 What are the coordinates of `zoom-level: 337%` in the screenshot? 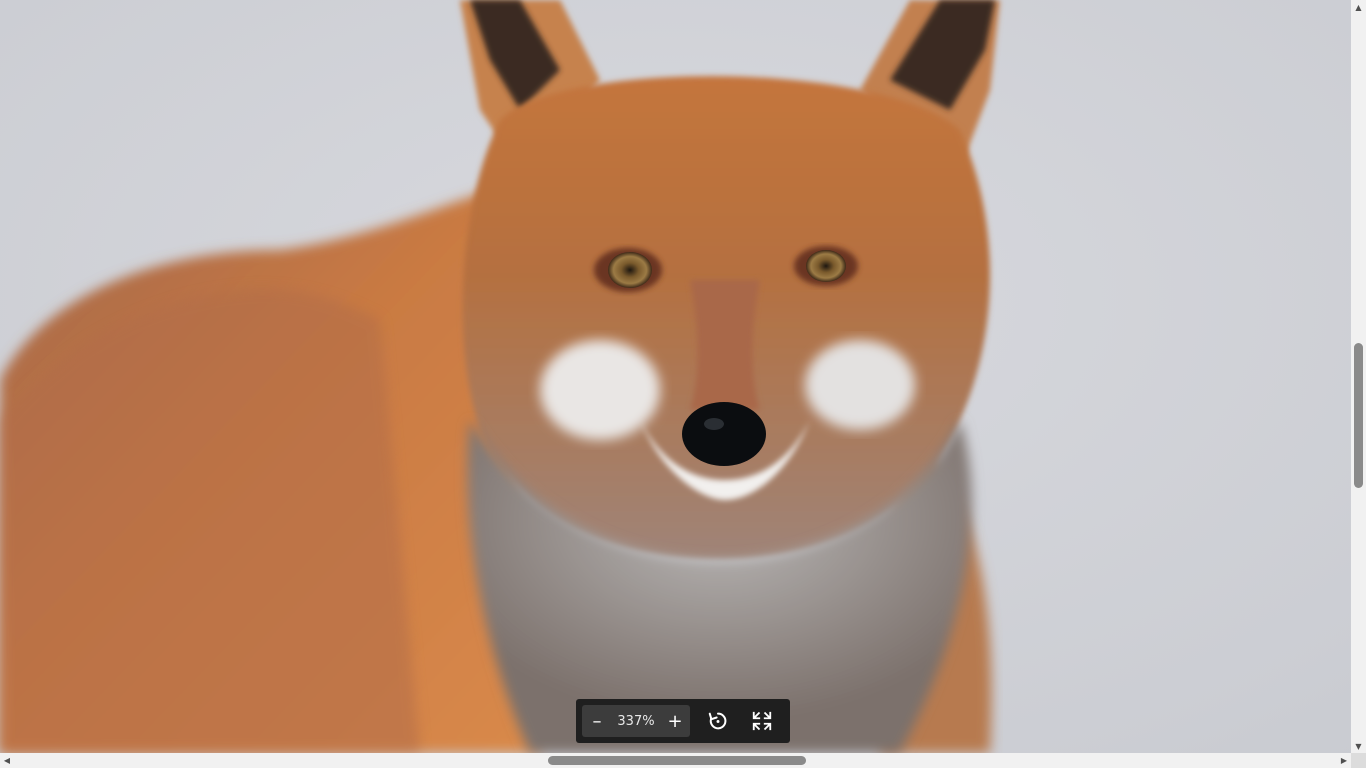 It's located at (636, 721).